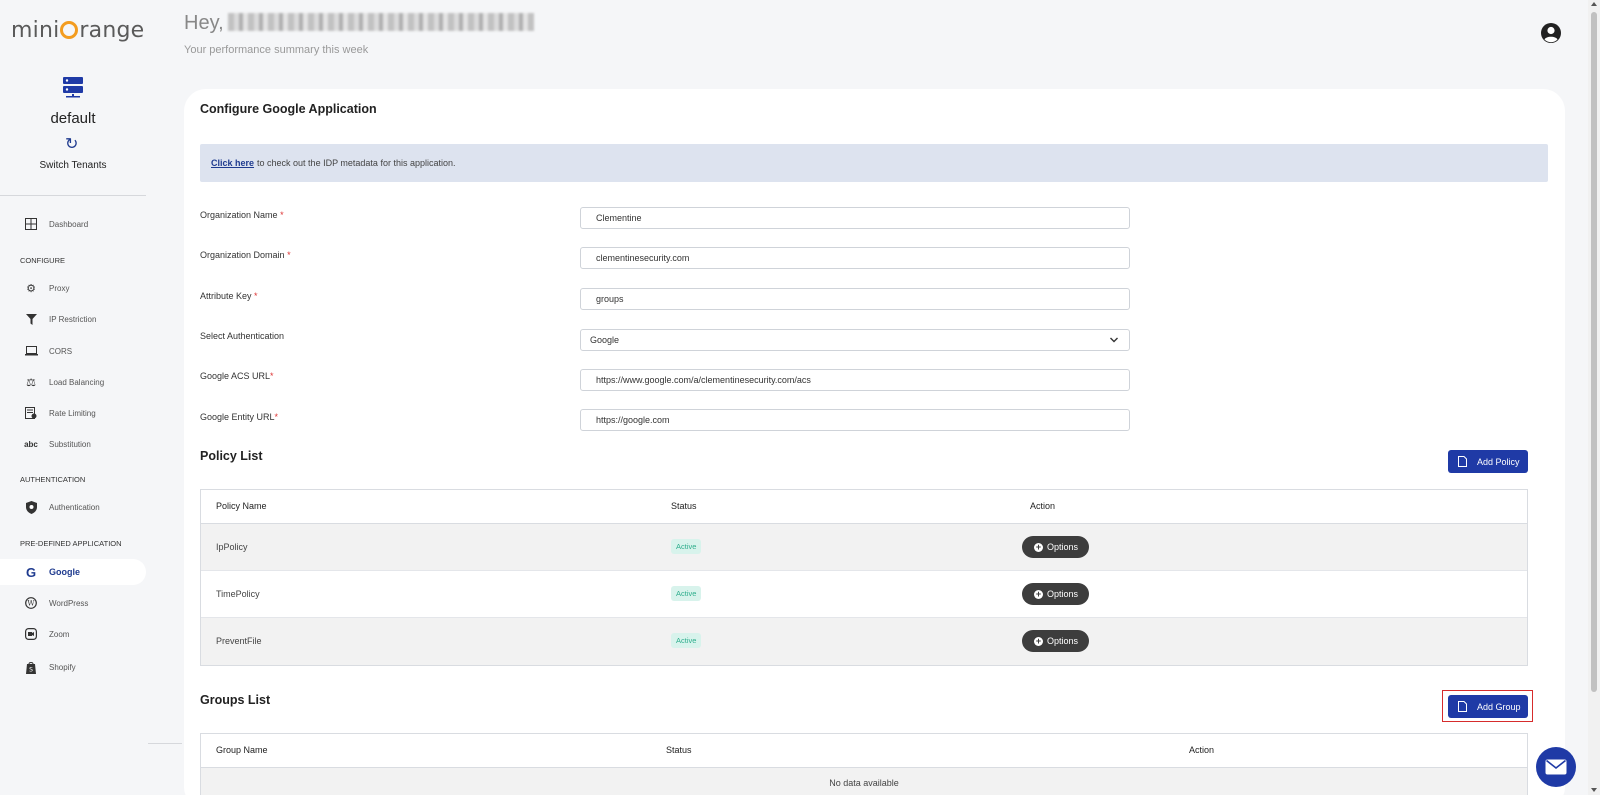 The image size is (1600, 795). Describe the element at coordinates (61, 351) in the screenshot. I see `sidebar-item-label: CORS` at that location.